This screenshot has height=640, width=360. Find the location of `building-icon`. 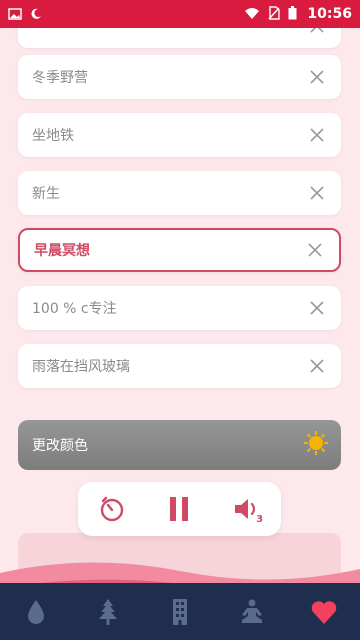

building-icon is located at coordinates (180, 612).